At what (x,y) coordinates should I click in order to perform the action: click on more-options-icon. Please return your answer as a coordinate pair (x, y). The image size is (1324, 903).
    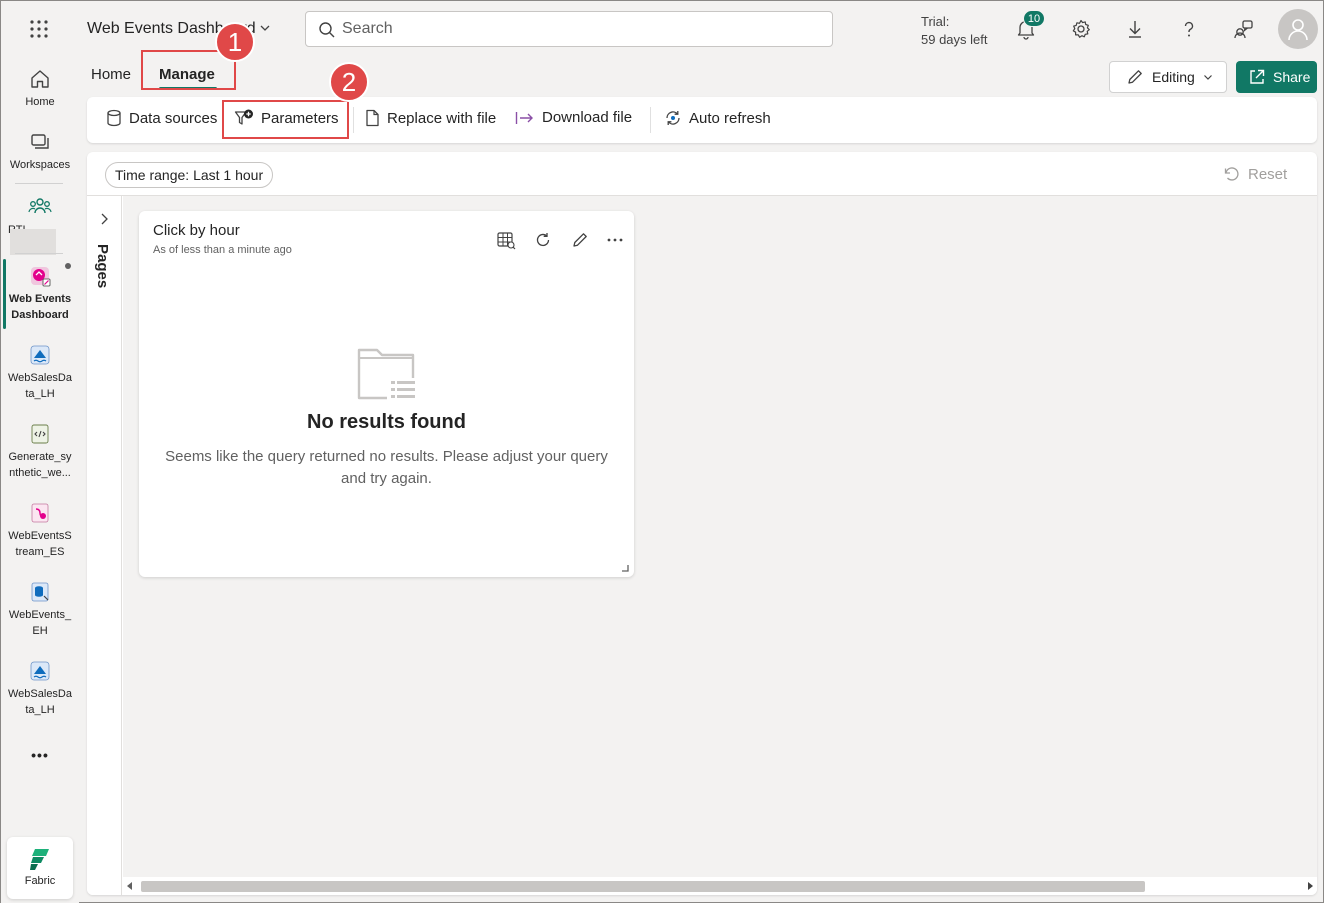
    Looking at the image, I should click on (615, 240).